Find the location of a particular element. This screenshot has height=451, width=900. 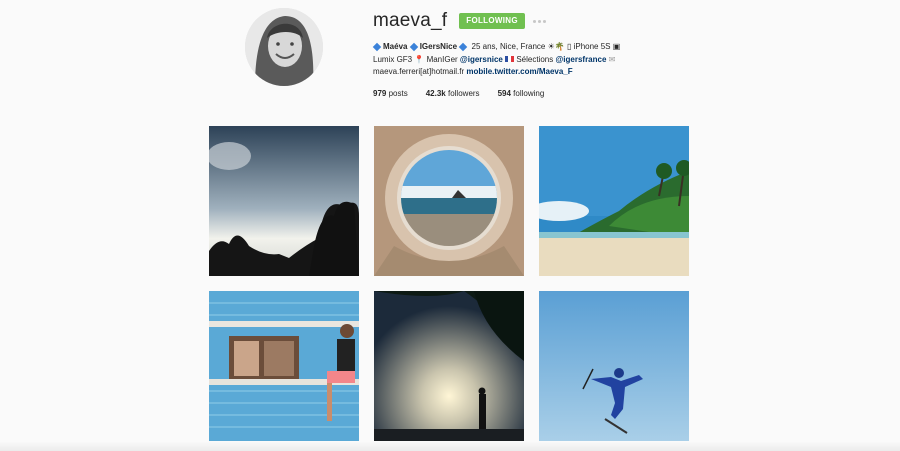

bio-device: iPhone 5S is located at coordinates (592, 46).